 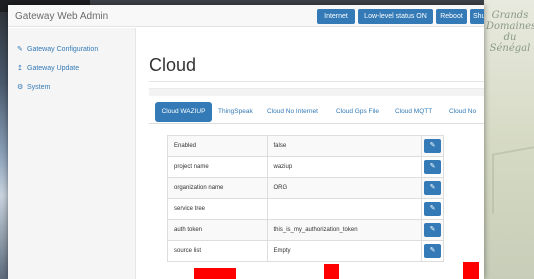 What do you see at coordinates (217, 251) in the screenshot?
I see `row-key: source list` at bounding box center [217, 251].